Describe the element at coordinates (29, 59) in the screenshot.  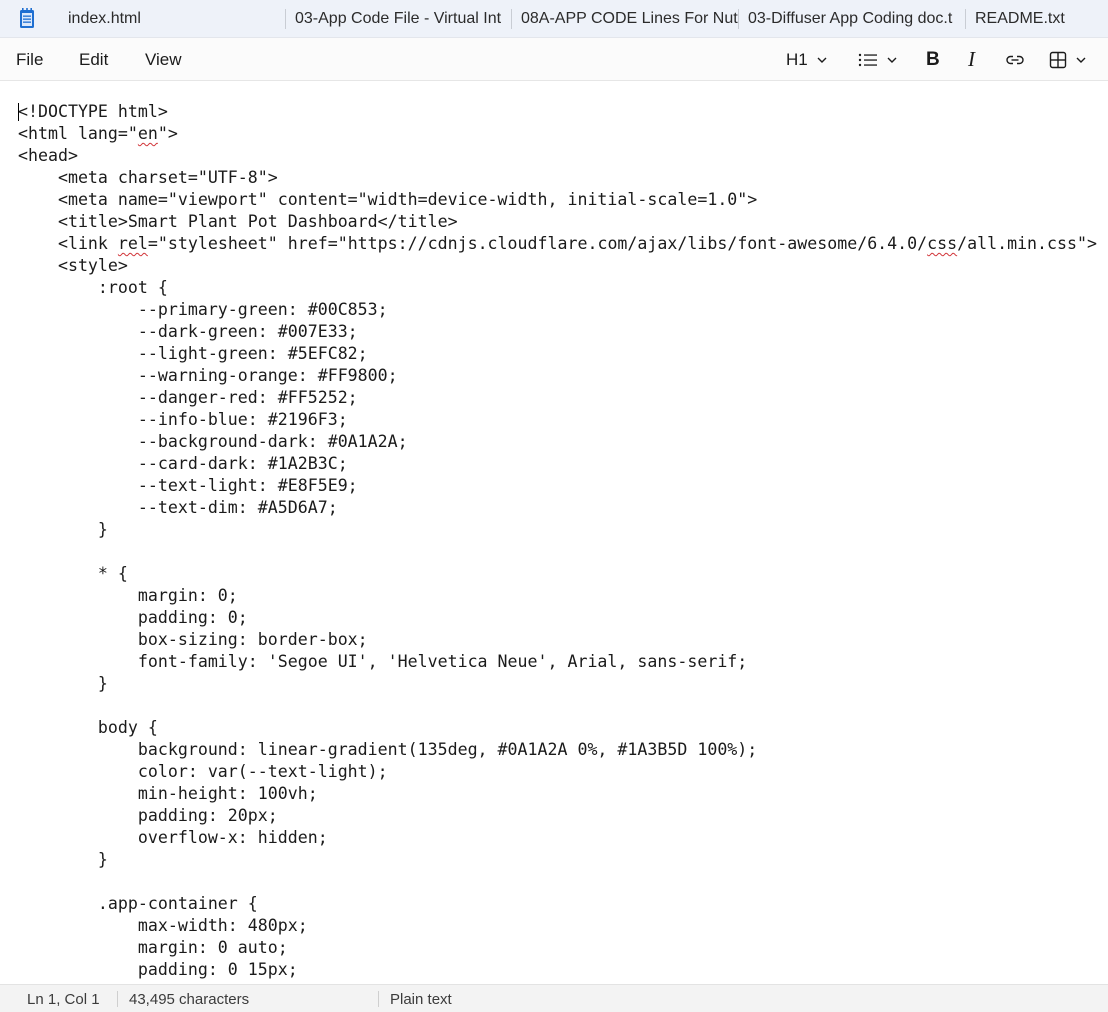
I see `menu-file: File` at that location.